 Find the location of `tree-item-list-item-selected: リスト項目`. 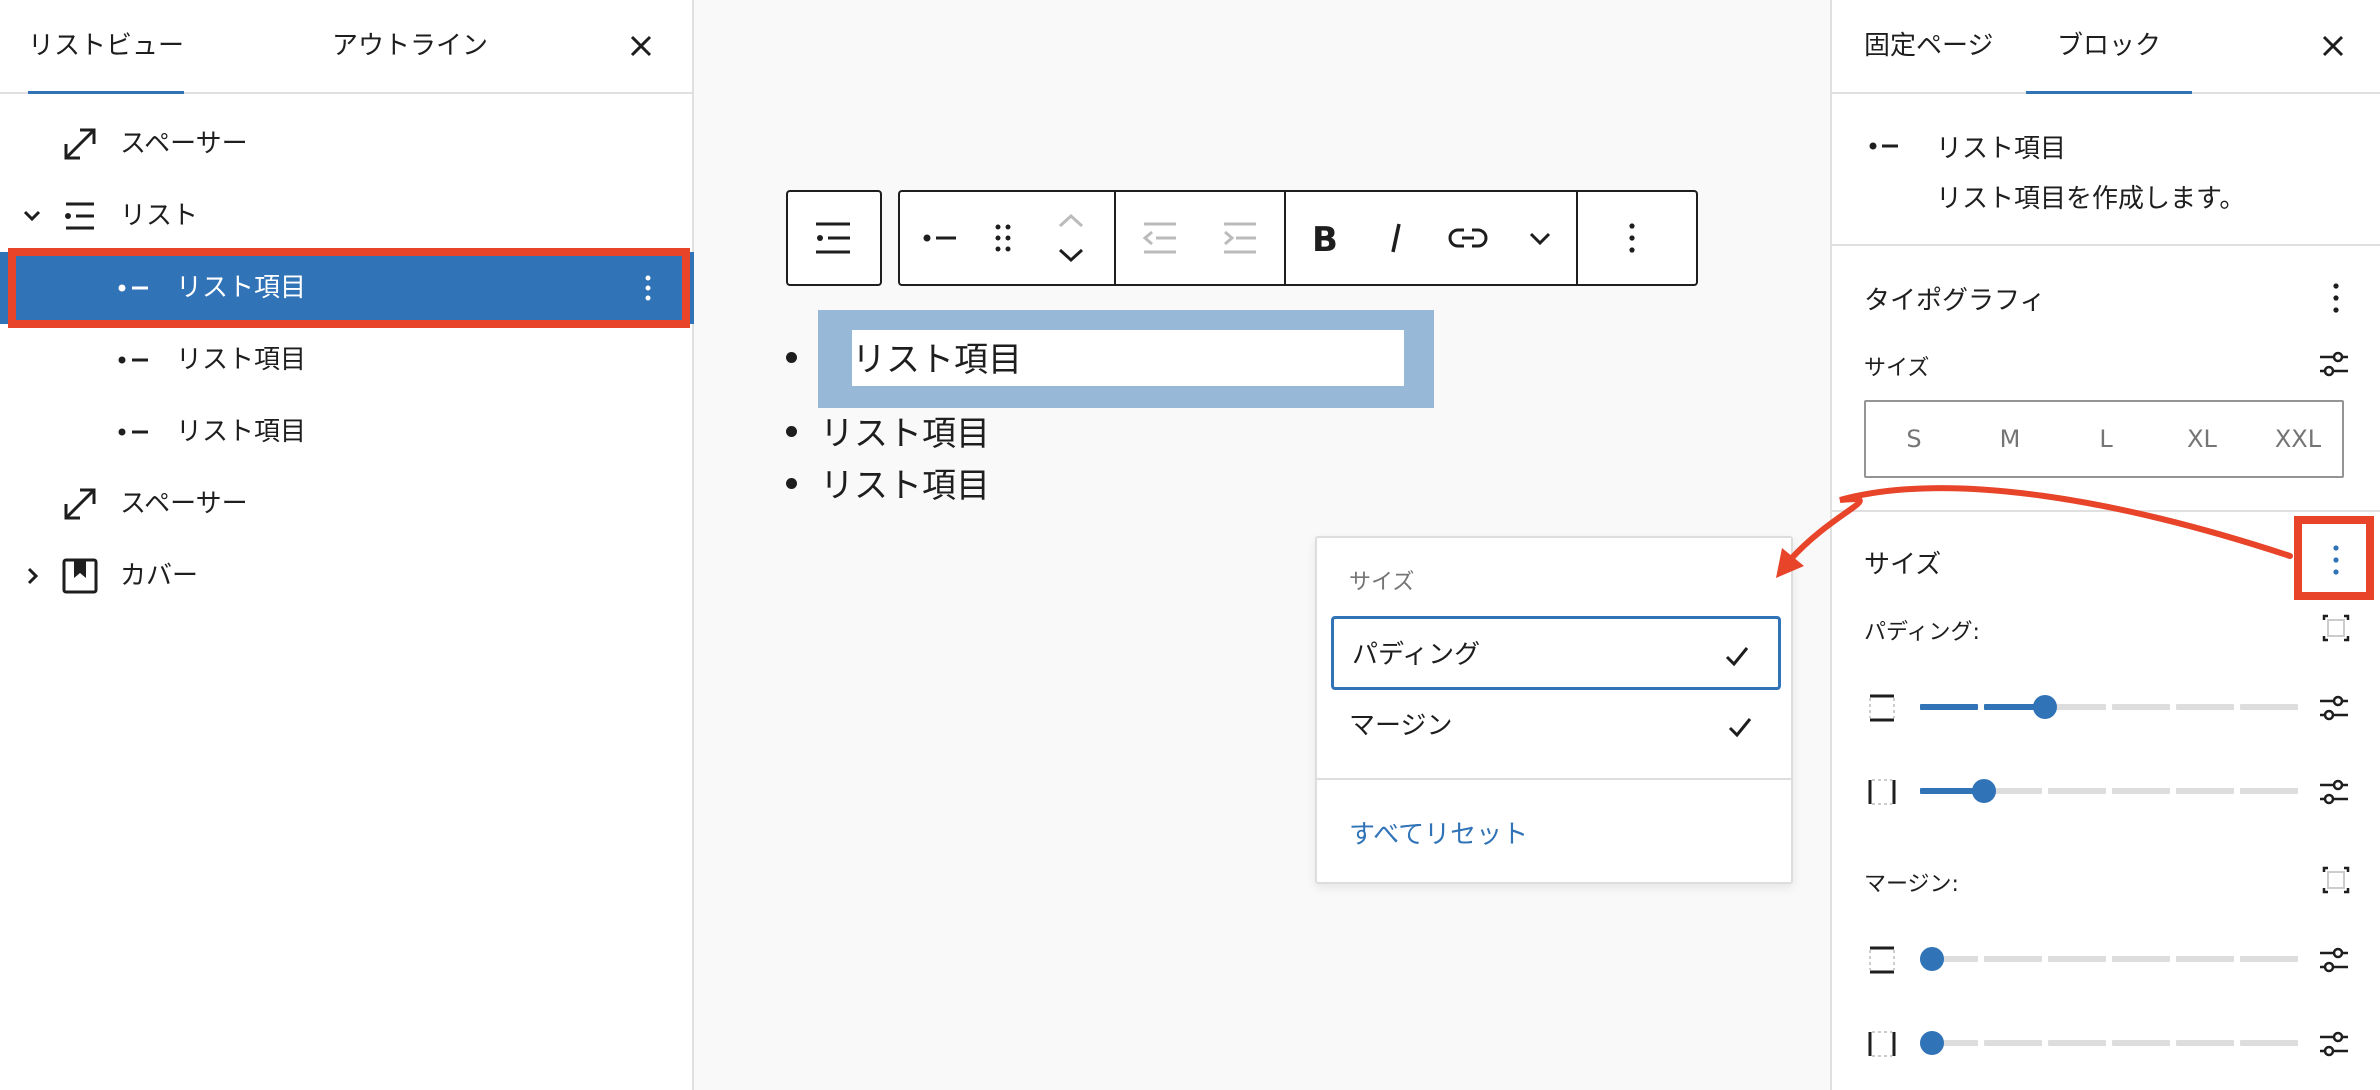

tree-item-list-item-selected: リスト項目 is located at coordinates (347, 288).